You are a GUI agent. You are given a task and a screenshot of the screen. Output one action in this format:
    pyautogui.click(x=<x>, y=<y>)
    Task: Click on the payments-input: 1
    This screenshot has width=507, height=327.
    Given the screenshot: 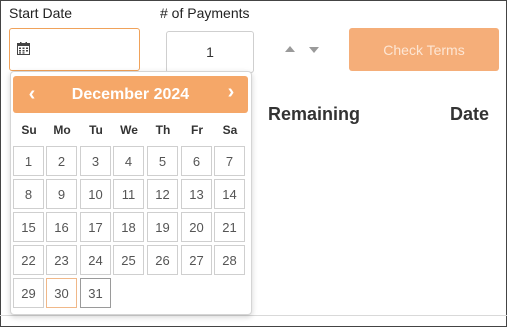 What is the action you would take?
    pyautogui.click(x=210, y=52)
    